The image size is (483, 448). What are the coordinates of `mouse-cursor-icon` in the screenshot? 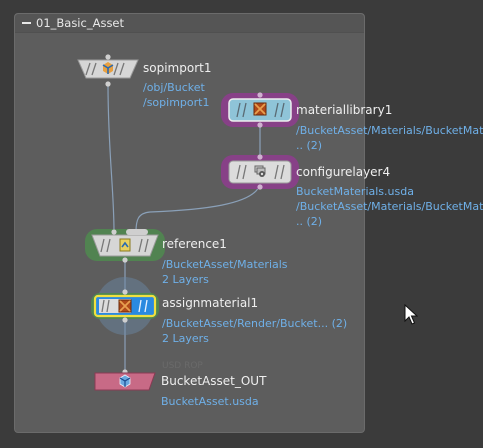 It's located at (411, 314).